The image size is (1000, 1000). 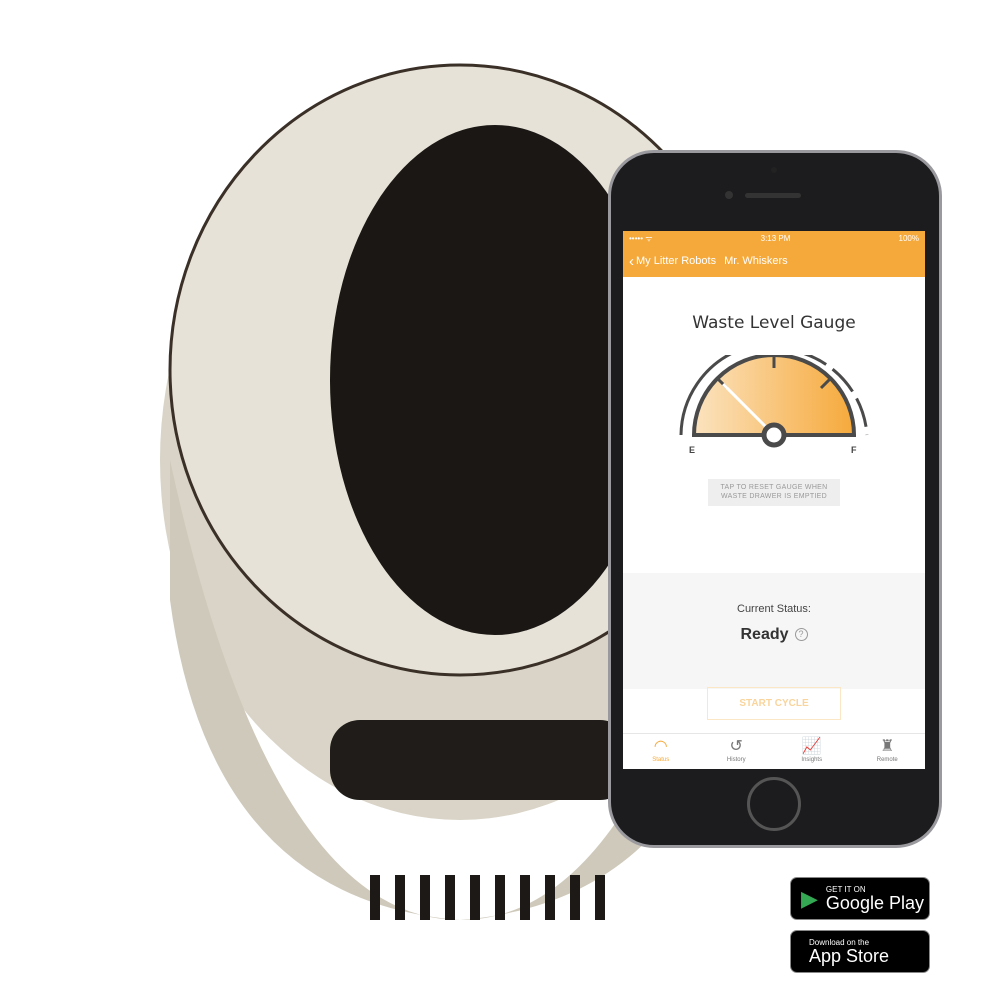 What do you see at coordinates (774, 703) in the screenshot?
I see `start-cycle-button: START CYCLE` at bounding box center [774, 703].